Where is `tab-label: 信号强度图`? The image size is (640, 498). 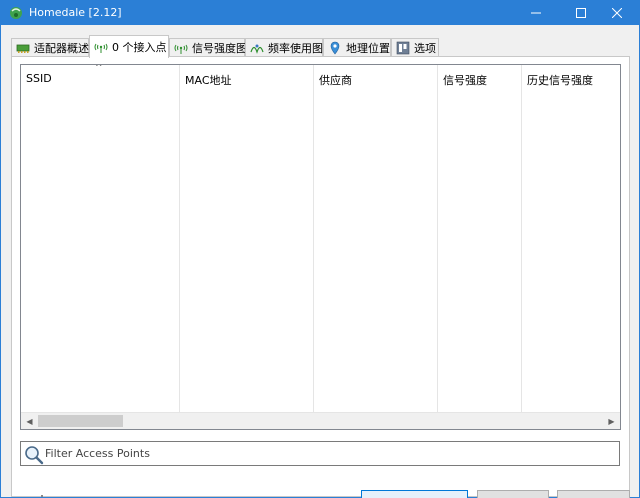 tab-label: 信号强度图 is located at coordinates (219, 48).